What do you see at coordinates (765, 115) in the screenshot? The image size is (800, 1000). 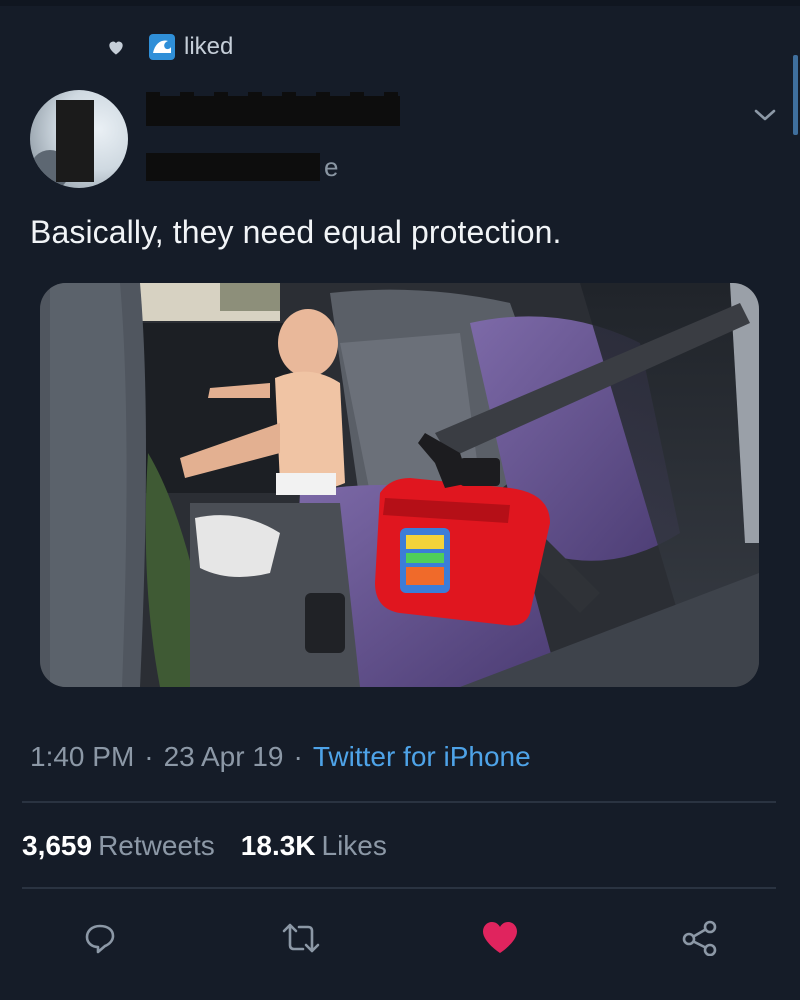 I see `chevron-down-icon` at bounding box center [765, 115].